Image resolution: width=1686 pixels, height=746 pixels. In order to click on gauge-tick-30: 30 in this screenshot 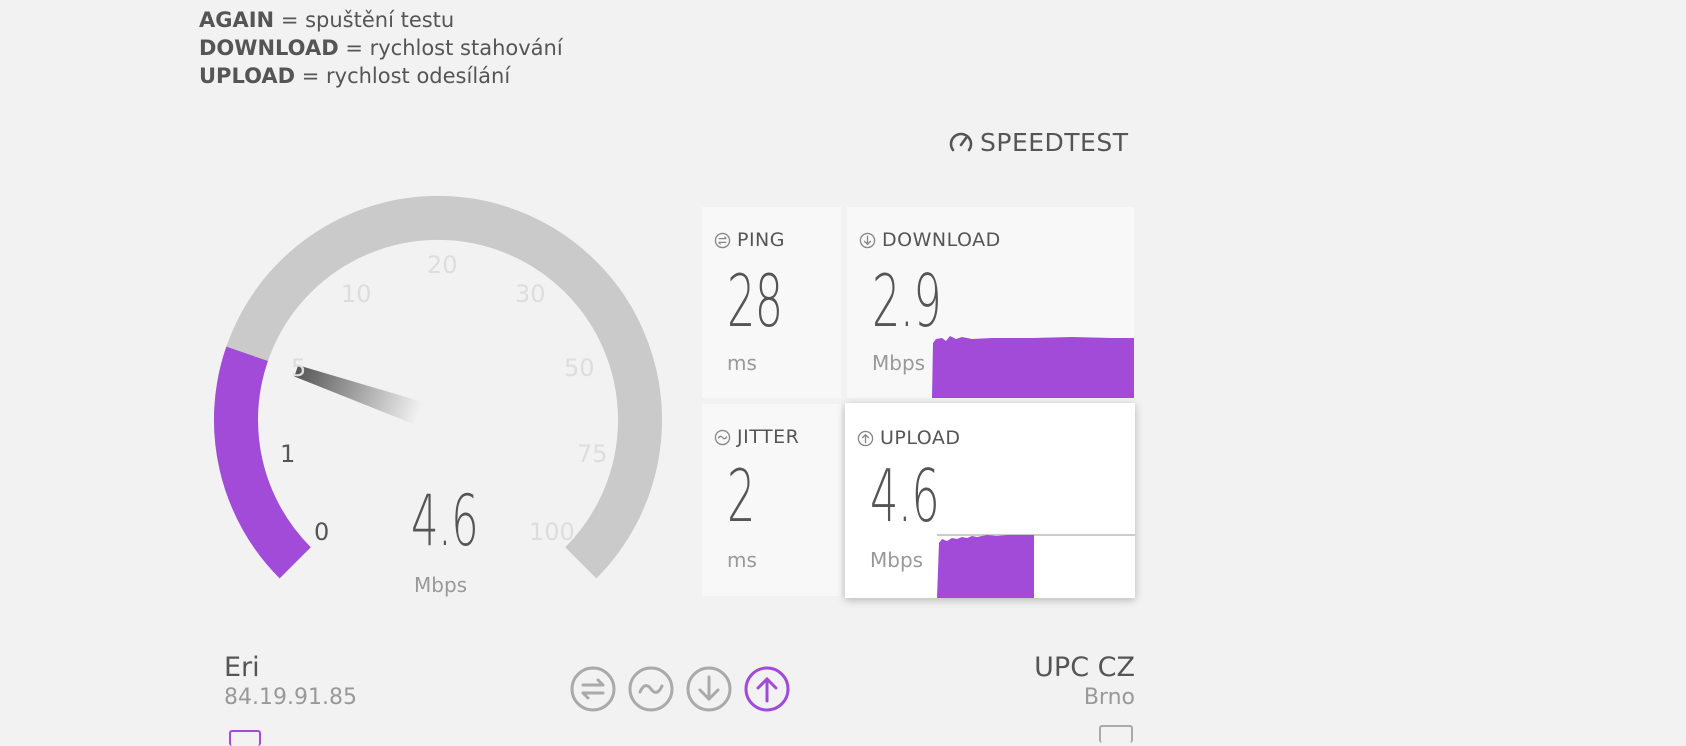, I will do `click(530, 294)`.